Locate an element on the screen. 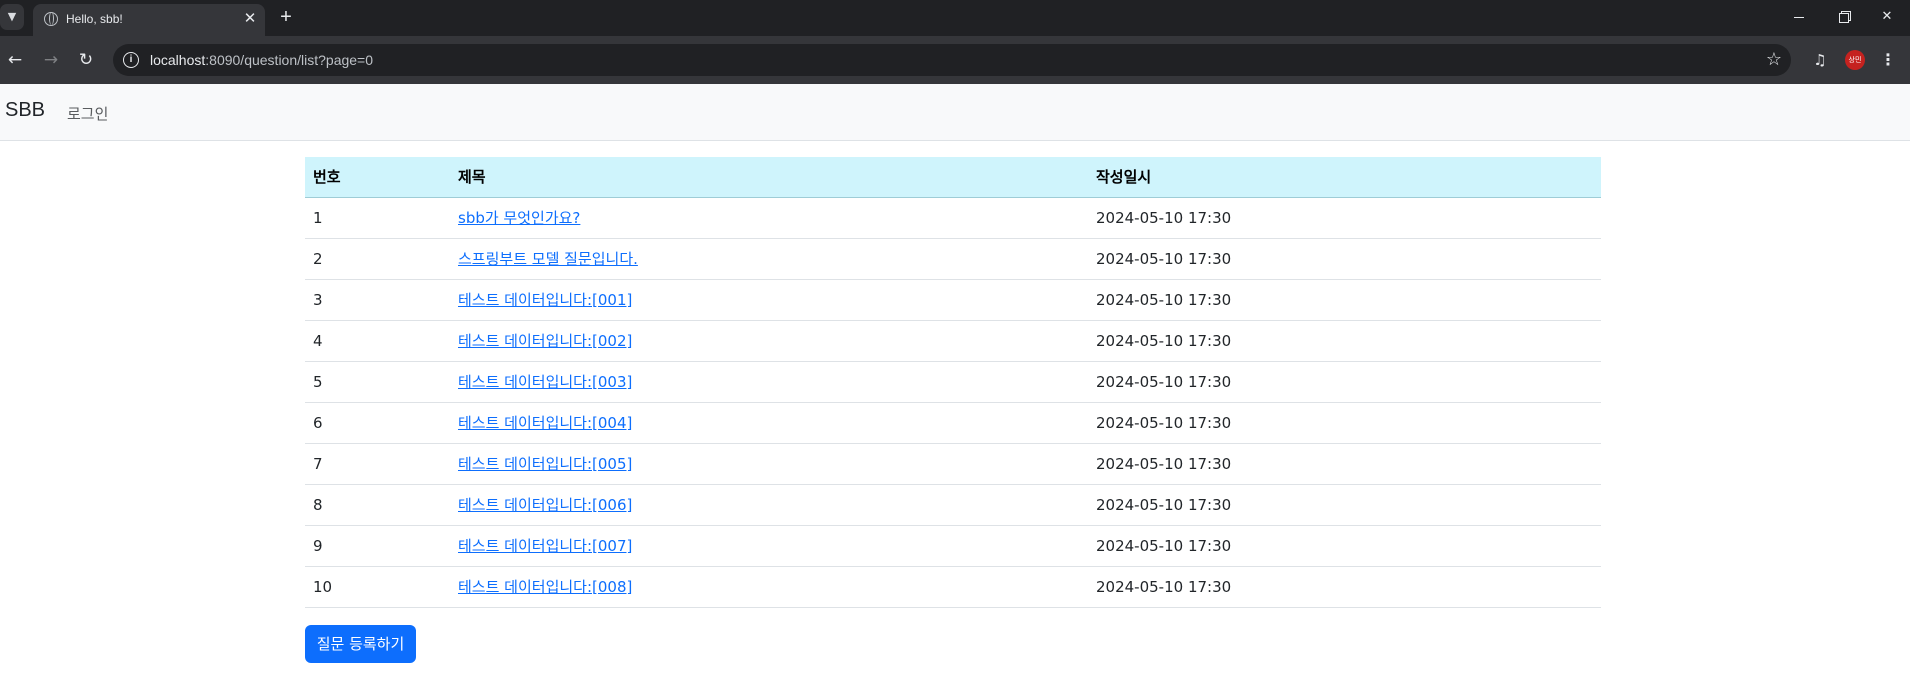 The width and height of the screenshot is (1910, 683). table-row: 4 테스트 데이터입니다:[002] 2024-05-10 17:30 is located at coordinates (953, 341).